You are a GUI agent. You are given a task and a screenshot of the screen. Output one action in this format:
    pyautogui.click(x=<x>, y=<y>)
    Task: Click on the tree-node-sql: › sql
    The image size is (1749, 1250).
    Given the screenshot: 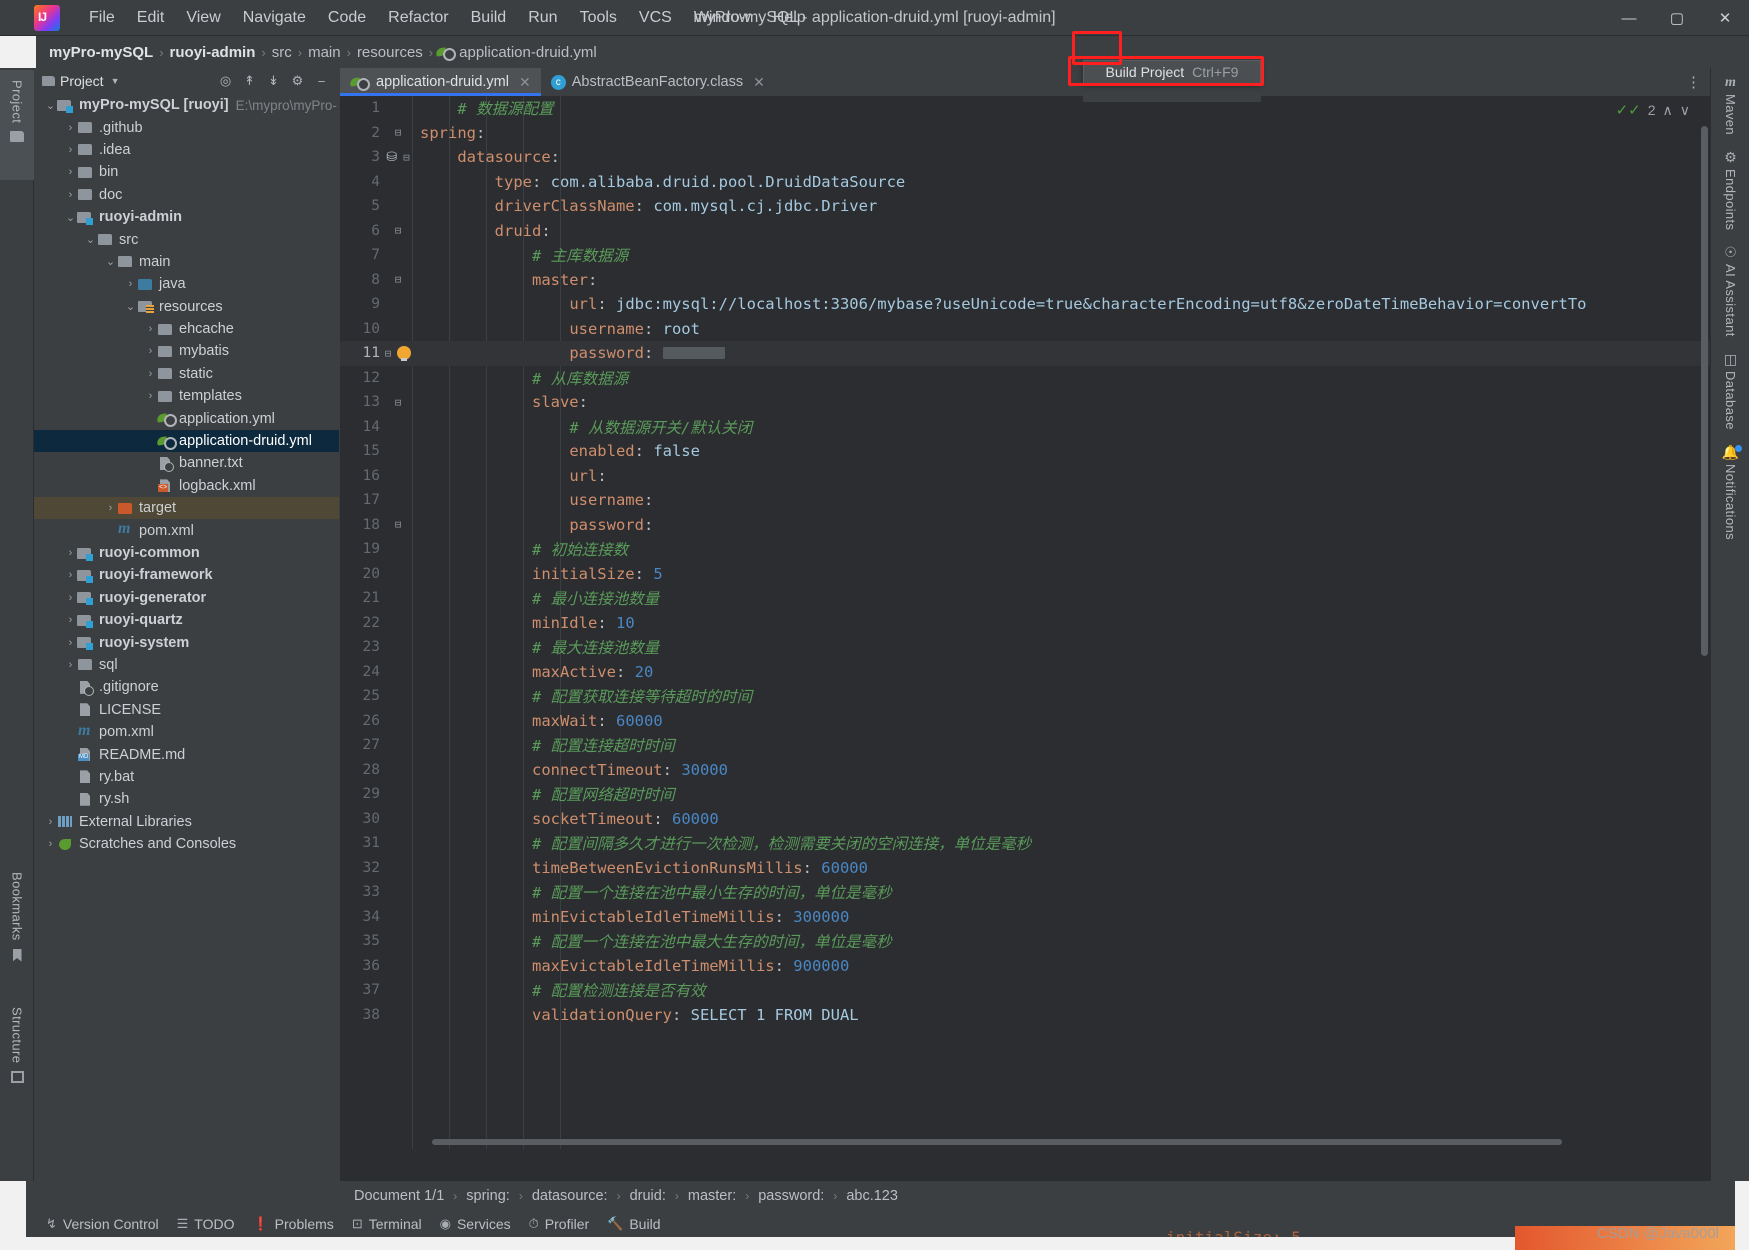 What is the action you would take?
    pyautogui.click(x=186, y=665)
    